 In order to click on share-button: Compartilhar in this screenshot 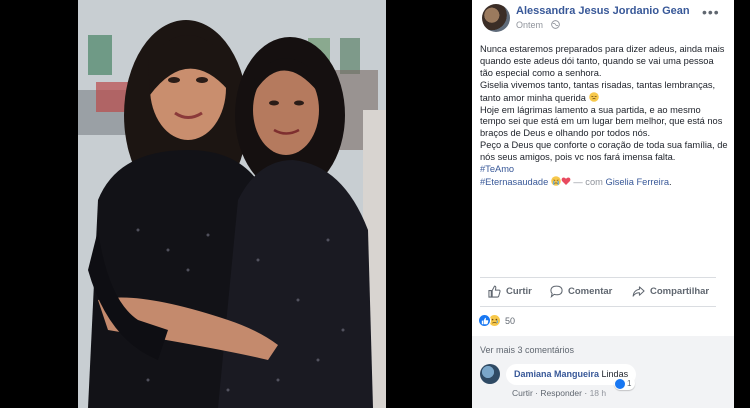, I will do `click(670, 291)`.